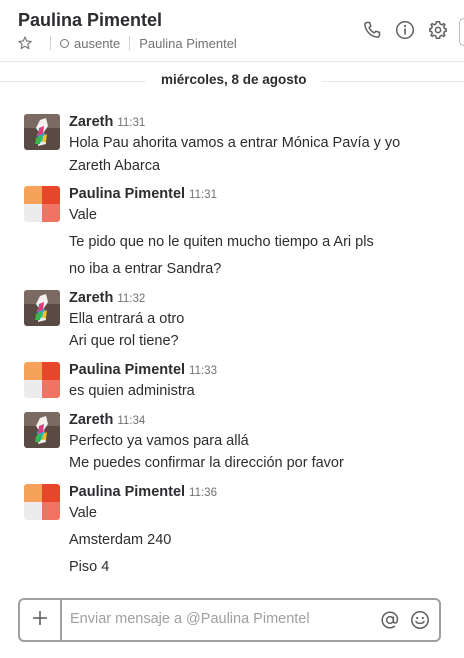 This screenshot has width=464, height=658. I want to click on message-sender: Paulina Pimentel 11:36, so click(143, 492).